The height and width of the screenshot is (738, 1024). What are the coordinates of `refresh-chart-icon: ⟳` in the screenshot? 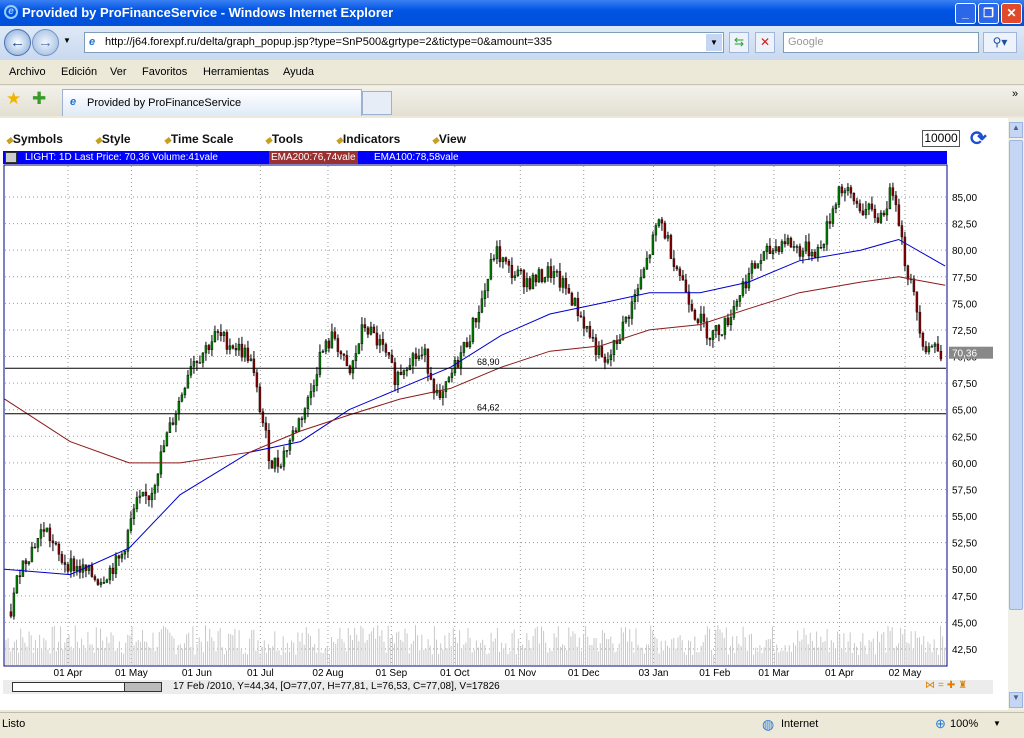 It's located at (978, 138).